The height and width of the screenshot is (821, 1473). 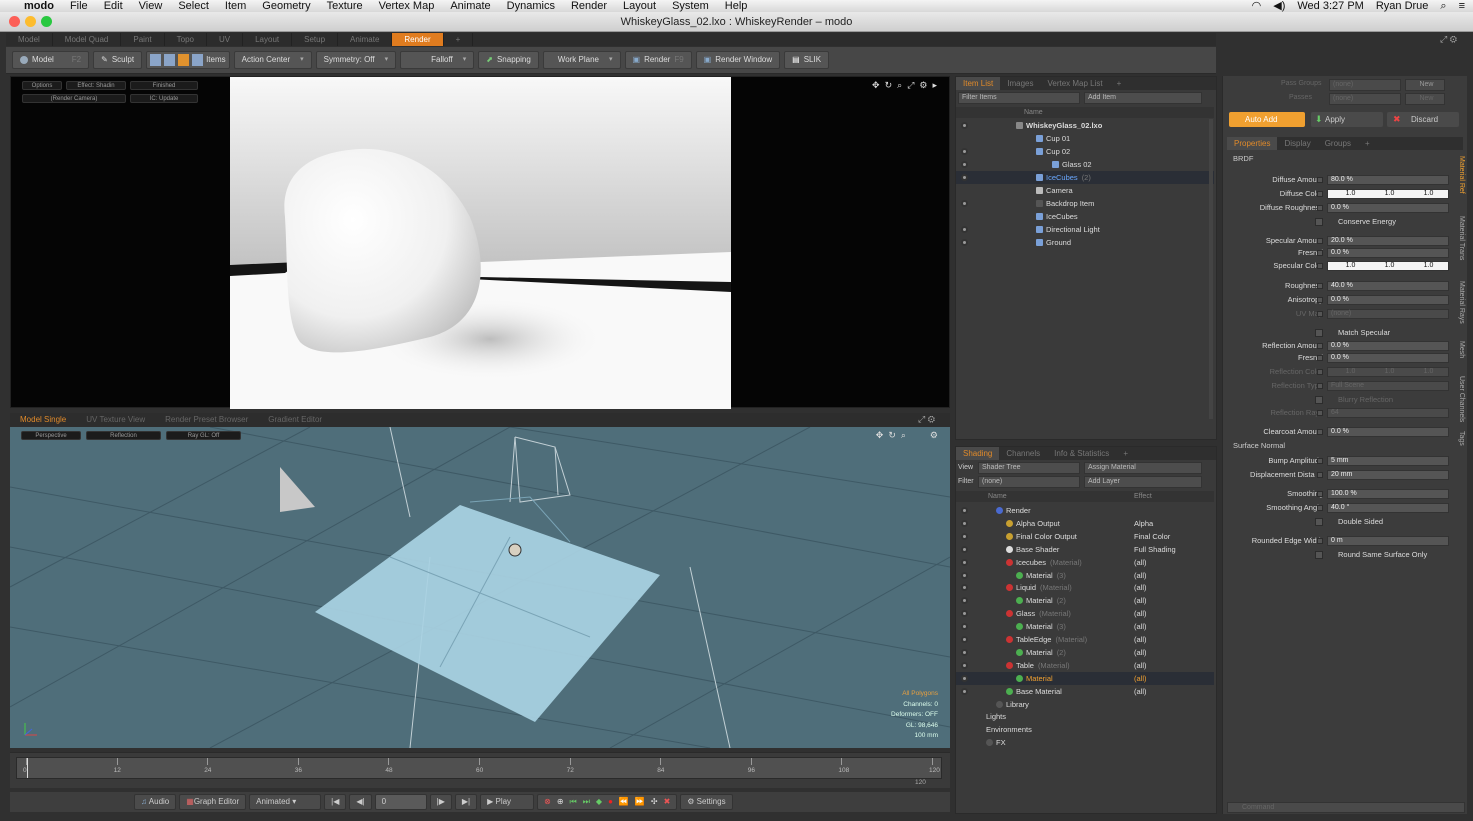 I want to click on arrow-right-icon: ▸, so click(x=934, y=85).